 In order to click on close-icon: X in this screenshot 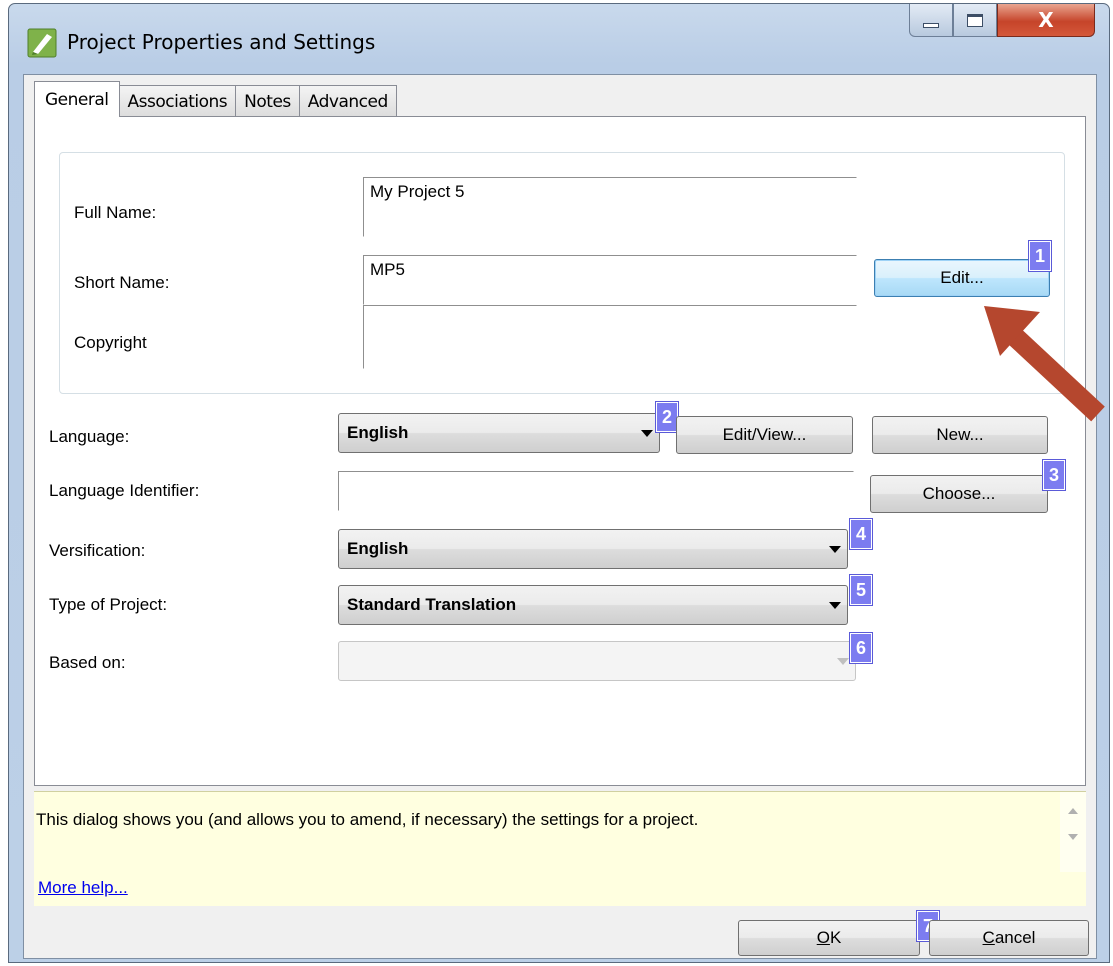, I will do `click(1046, 20)`.